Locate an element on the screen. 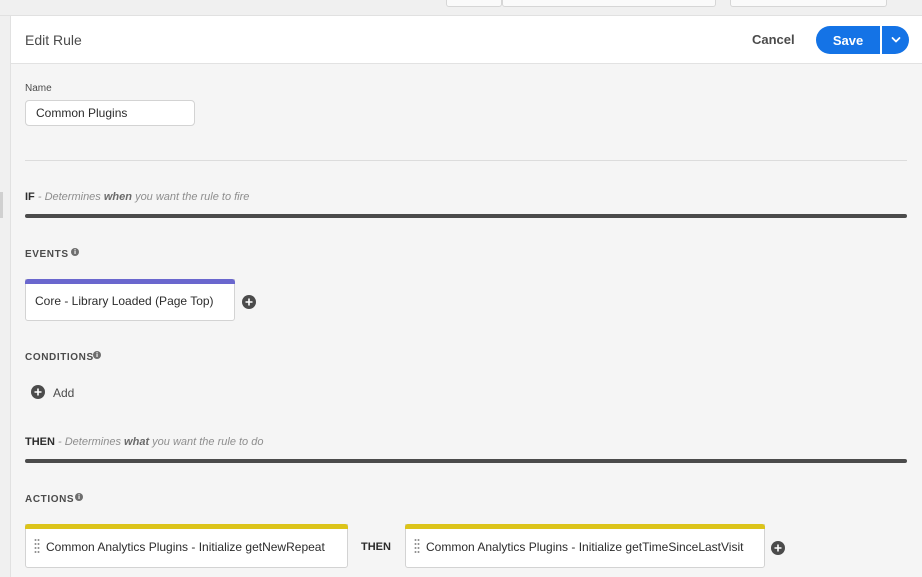 The width and height of the screenshot is (922, 577). conditions-heading: CONDITIONS is located at coordinates (59, 357).